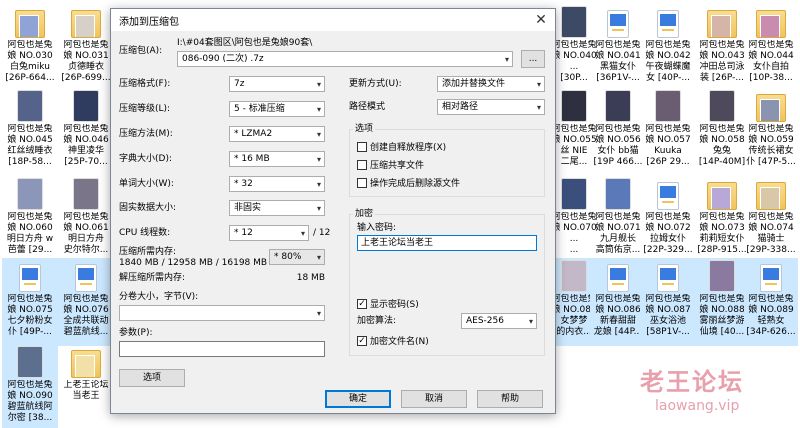 This screenshot has width=800, height=428. I want to click on shared-files-checkbox: 压缩共享文件, so click(390, 164).